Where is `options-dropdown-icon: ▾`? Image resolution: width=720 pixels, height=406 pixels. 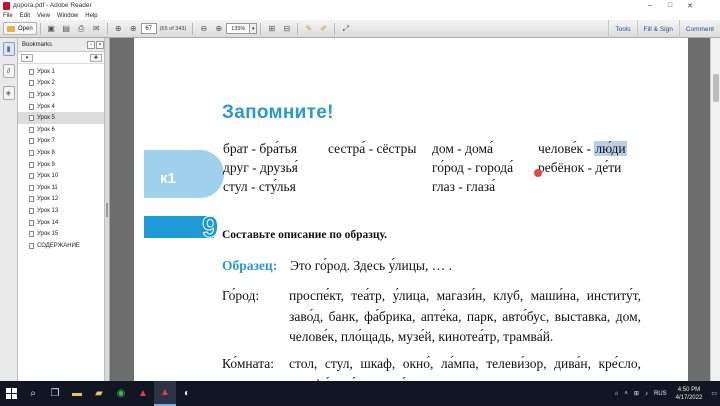 options-dropdown-icon: ▾ is located at coordinates (27, 57).